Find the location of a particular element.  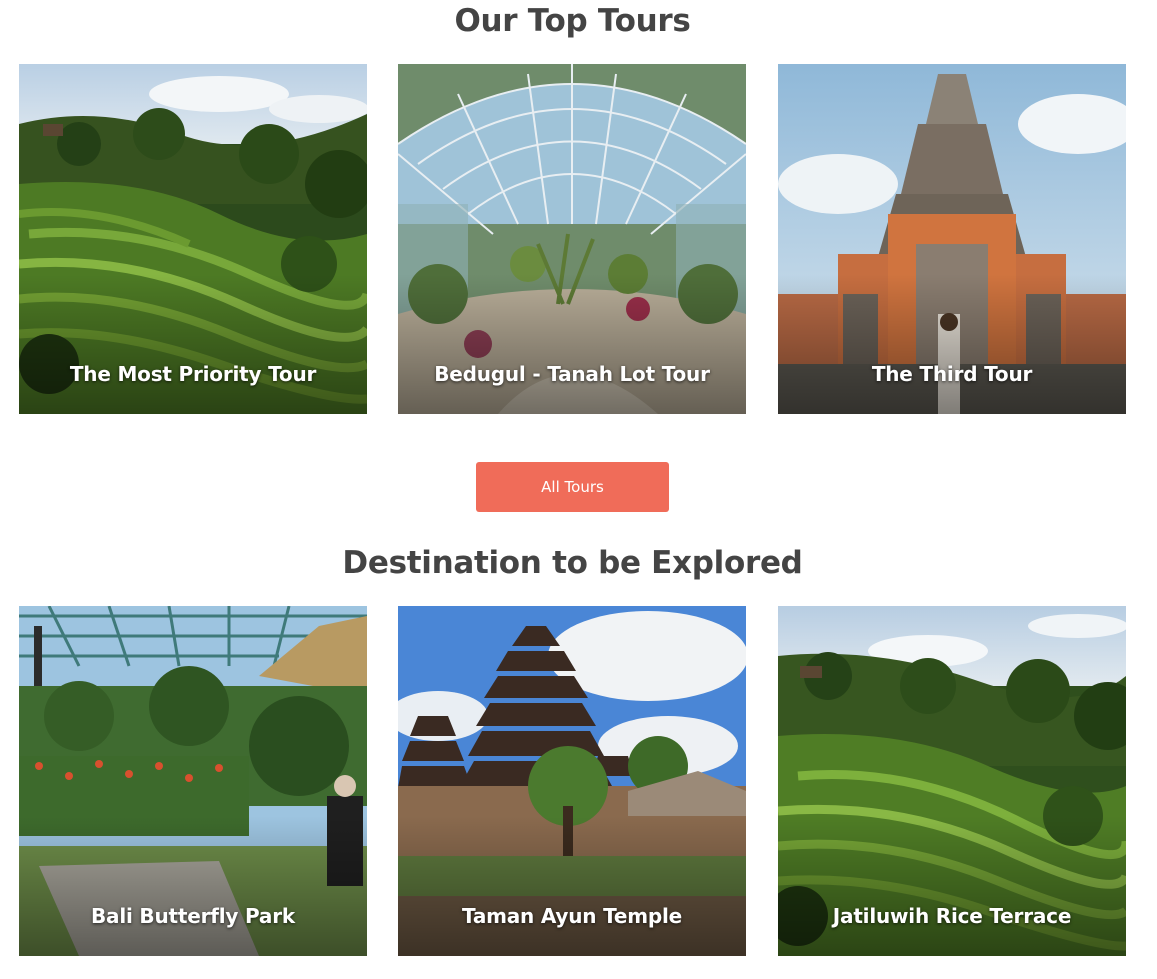

destination-card-3: Jatiluwih Rice Terrace is located at coordinates (952, 781).